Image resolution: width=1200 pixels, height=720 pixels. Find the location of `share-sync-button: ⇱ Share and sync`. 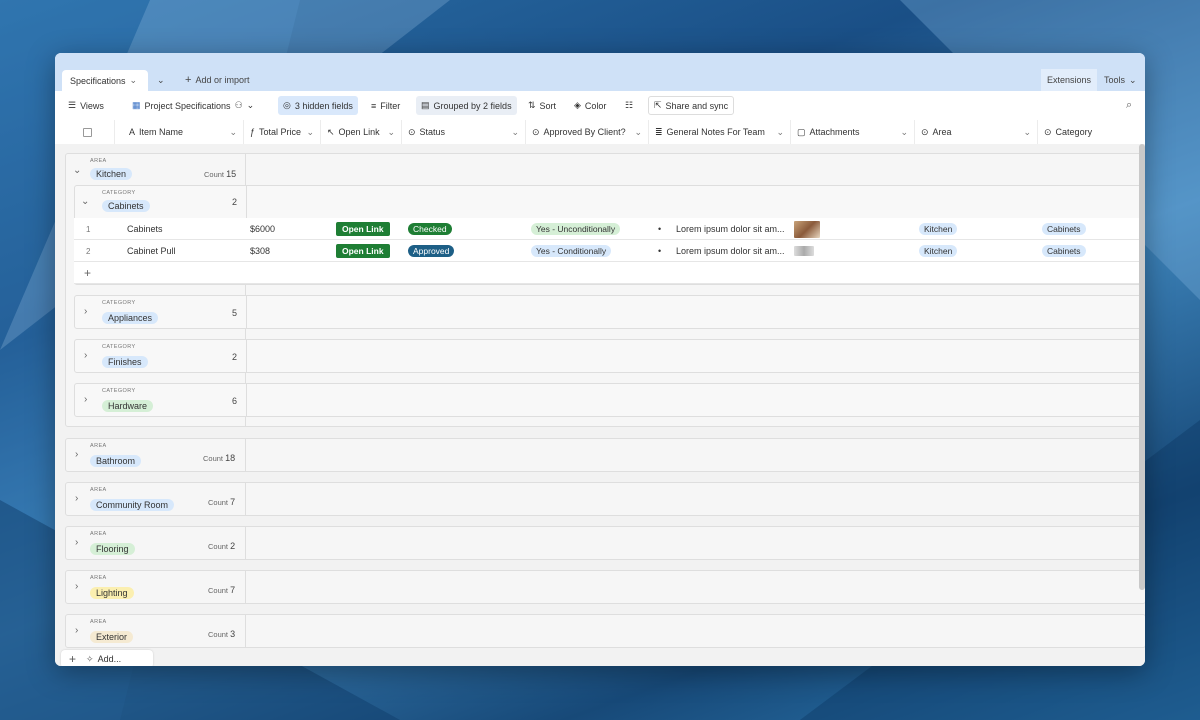

share-sync-button: ⇱ Share and sync is located at coordinates (691, 105).